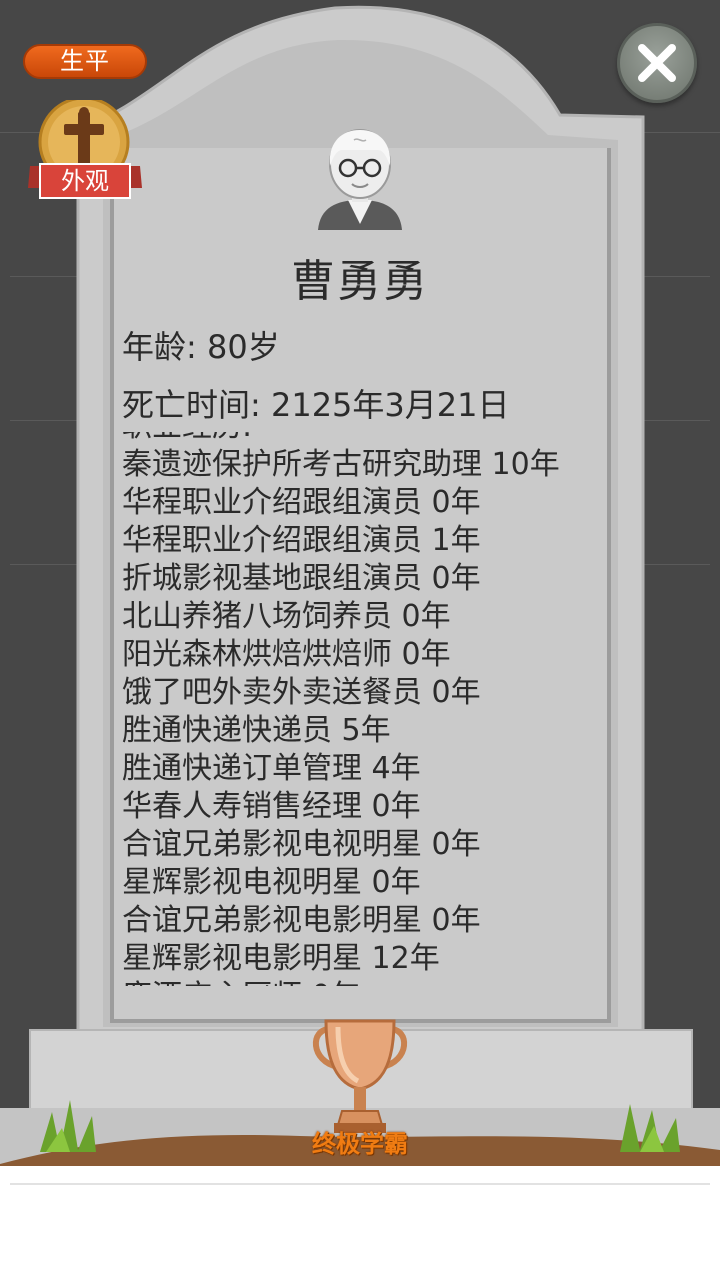 This screenshot has height=1280, width=720. Describe the element at coordinates (191, 405) in the screenshot. I see `death-time-label: 死亡时间:` at that location.